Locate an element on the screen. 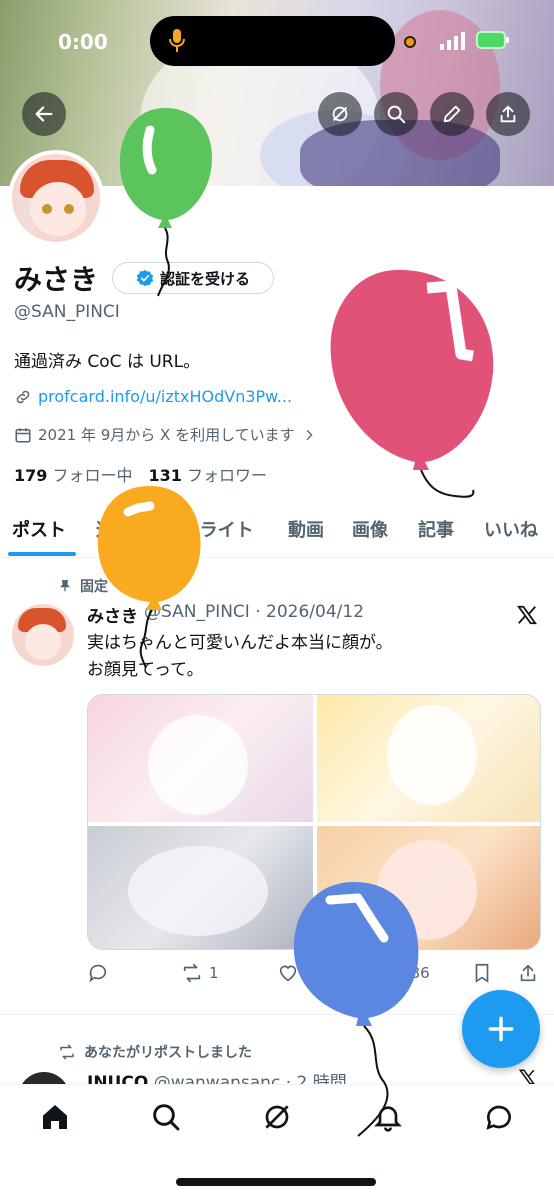 The height and width of the screenshot is (1200, 554). bookmark-icon is located at coordinates (482, 973).